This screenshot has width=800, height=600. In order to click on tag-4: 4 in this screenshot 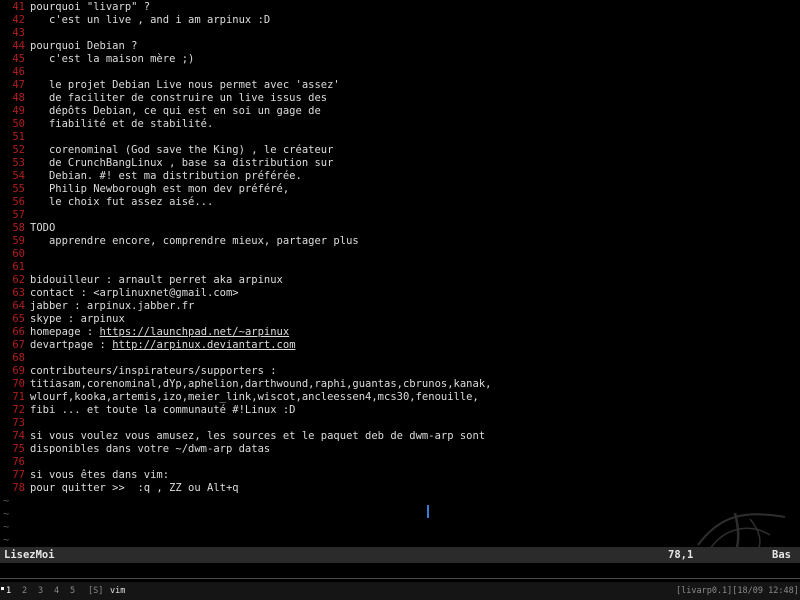, I will do `click(56, 591)`.